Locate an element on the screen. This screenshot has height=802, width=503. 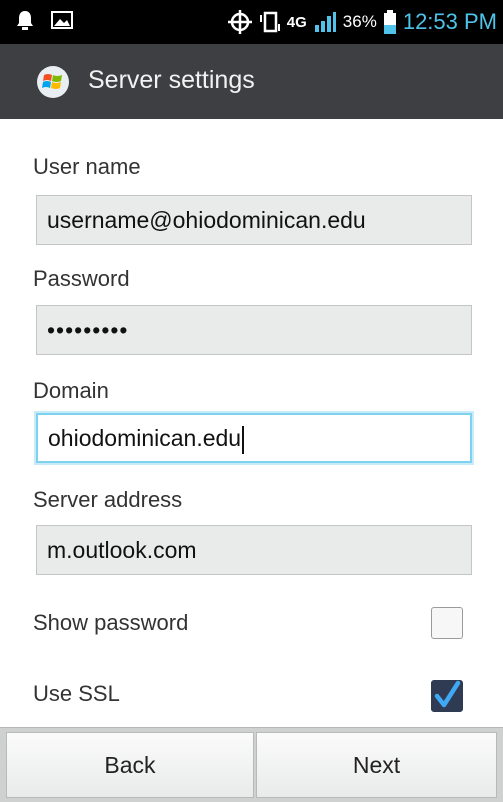
title-bar: Server settings is located at coordinates (251, 81).